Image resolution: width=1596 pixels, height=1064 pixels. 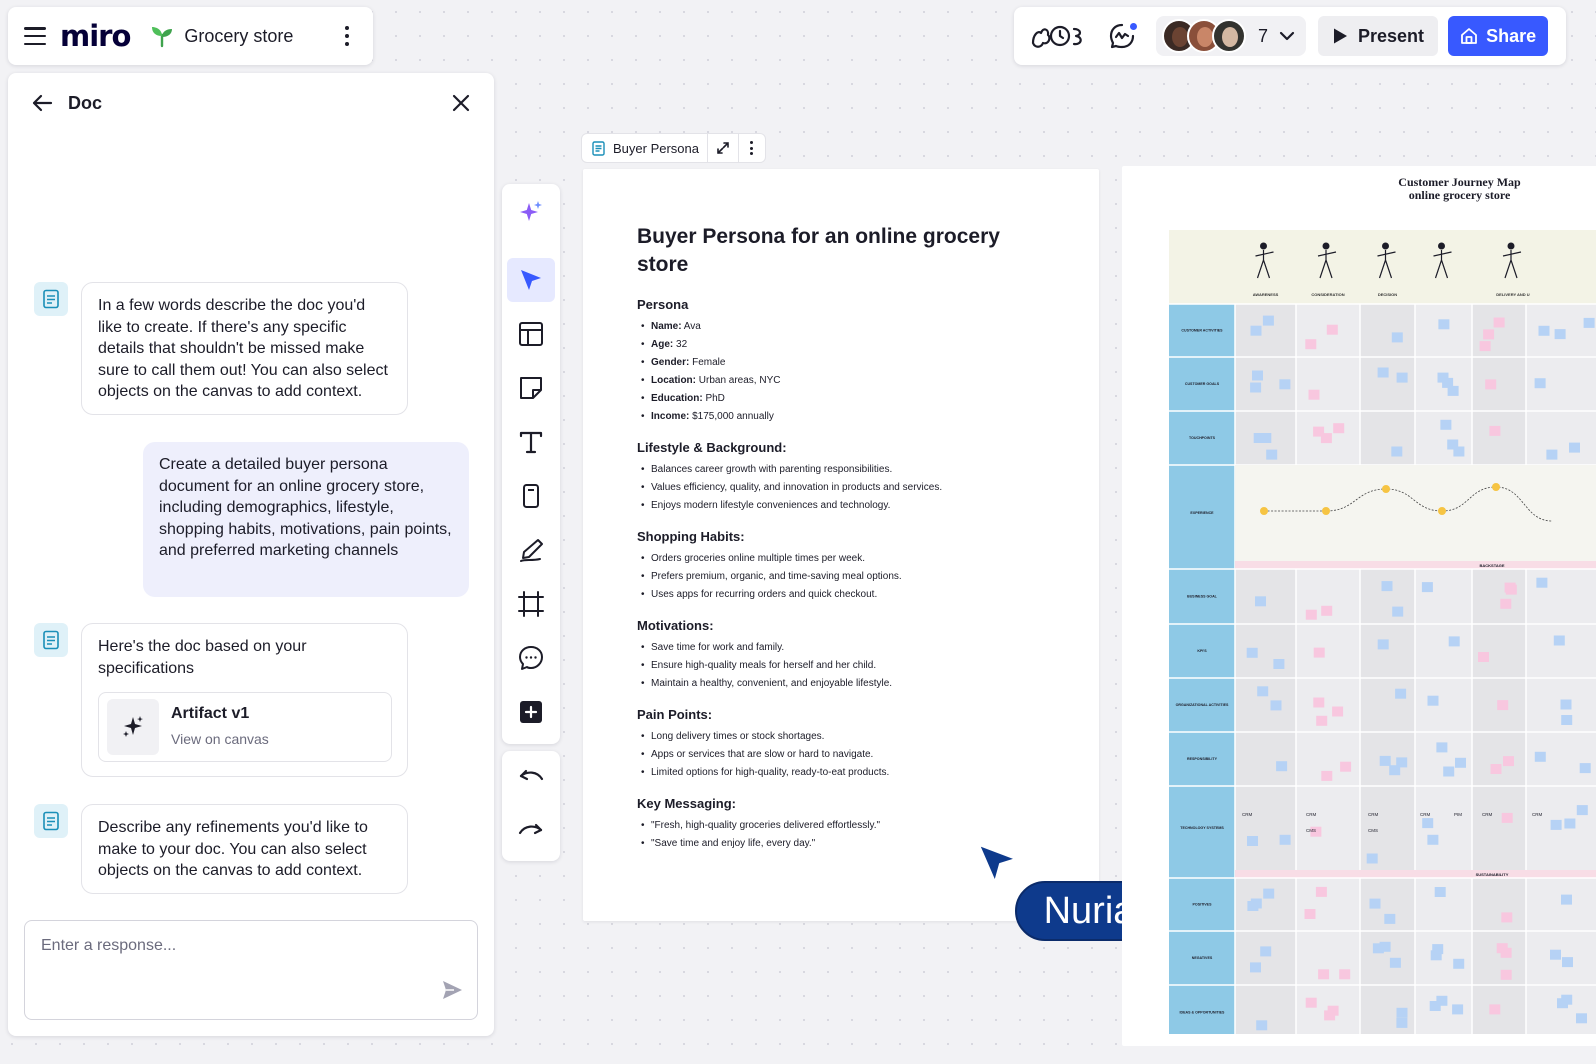 I want to click on play-icon, so click(x=1341, y=36).